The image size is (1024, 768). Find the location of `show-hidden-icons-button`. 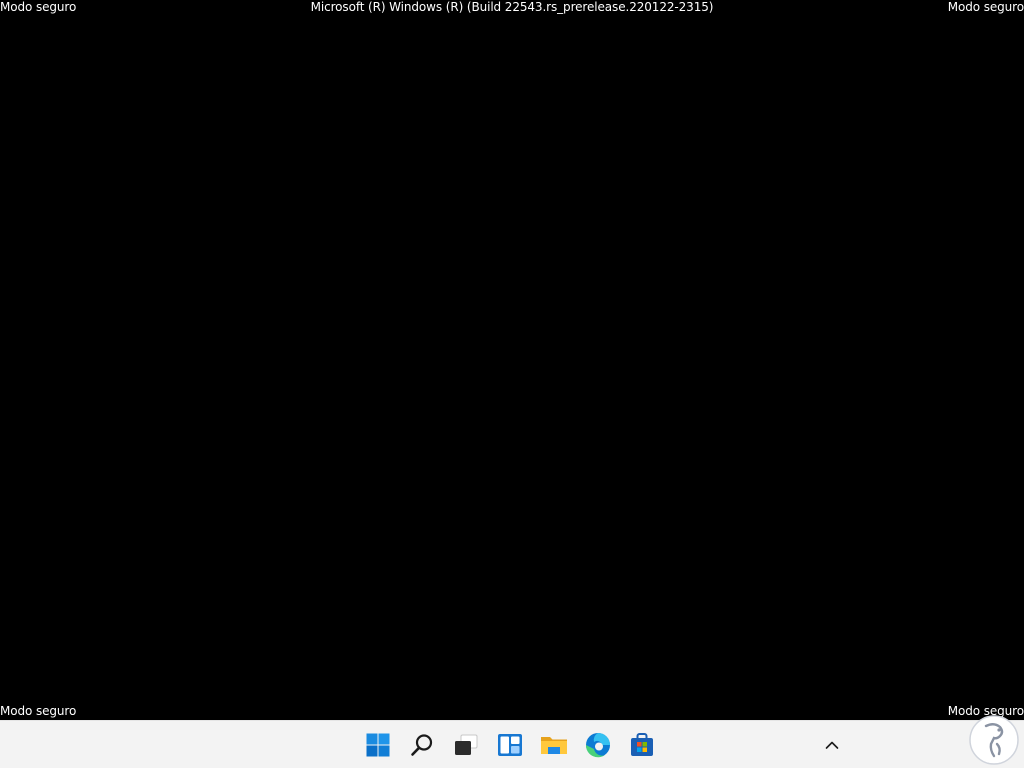

show-hidden-icons-button is located at coordinates (832, 745).